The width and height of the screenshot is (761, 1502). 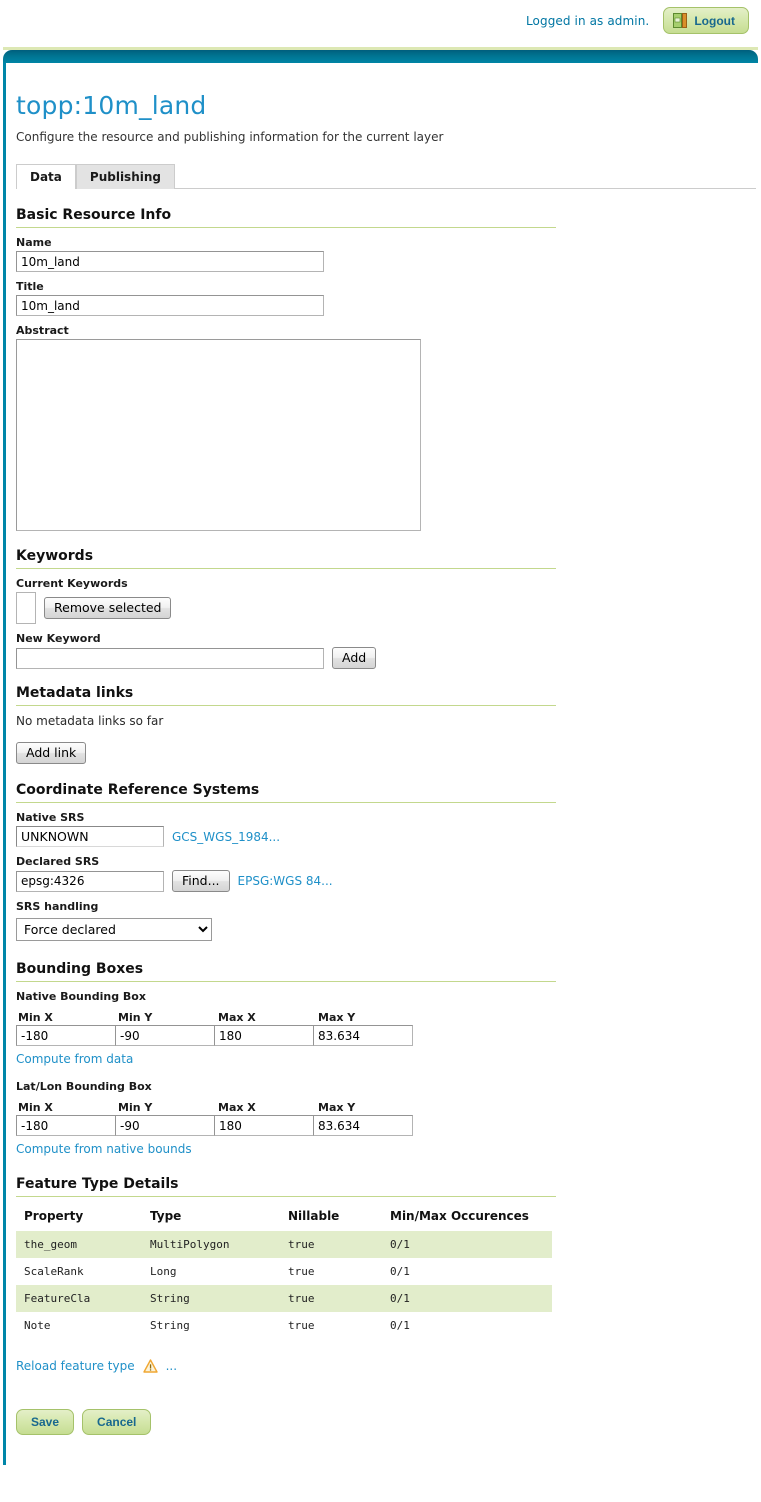 I want to click on new-keyword-input, so click(x=170, y=658).